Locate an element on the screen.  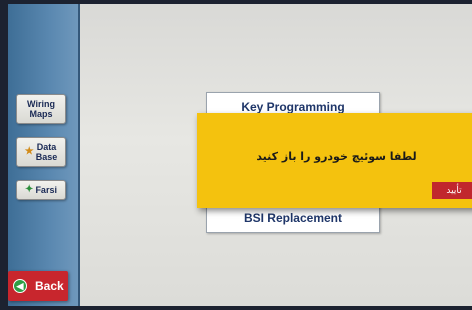
confirm-label: تأیید is located at coordinates (454, 190).